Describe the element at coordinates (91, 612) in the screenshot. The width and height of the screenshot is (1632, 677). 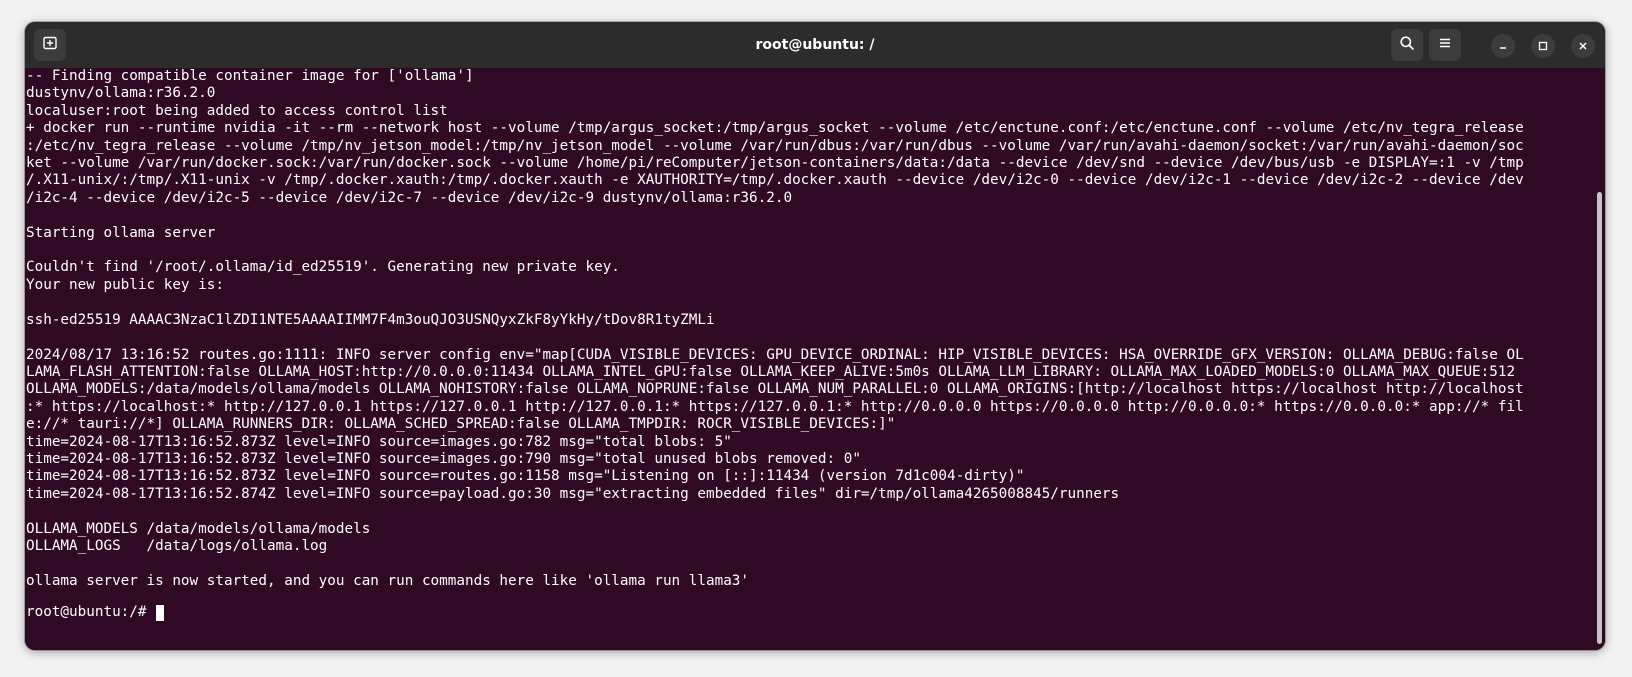
I see `shell-prompt: root@ubuntu:/#` at that location.